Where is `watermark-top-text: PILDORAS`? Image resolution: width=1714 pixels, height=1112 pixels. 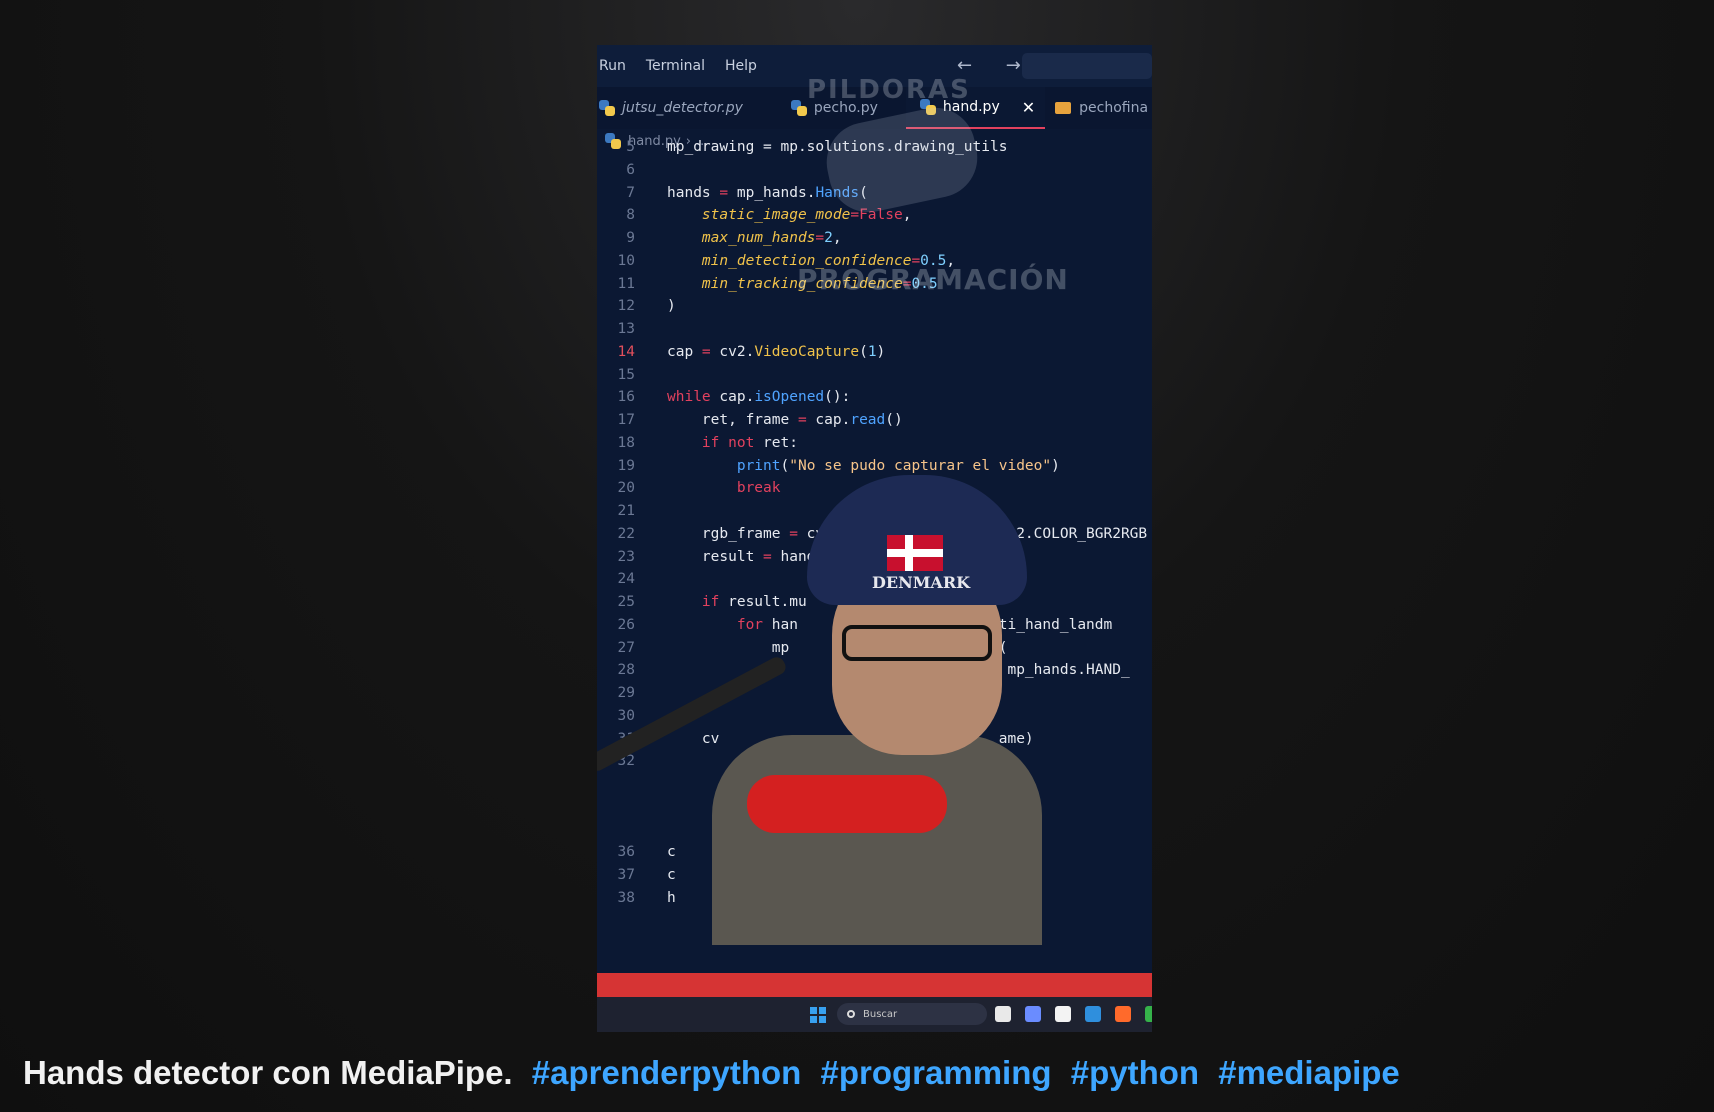
watermark-top-text: PILDORAS is located at coordinates (889, 90).